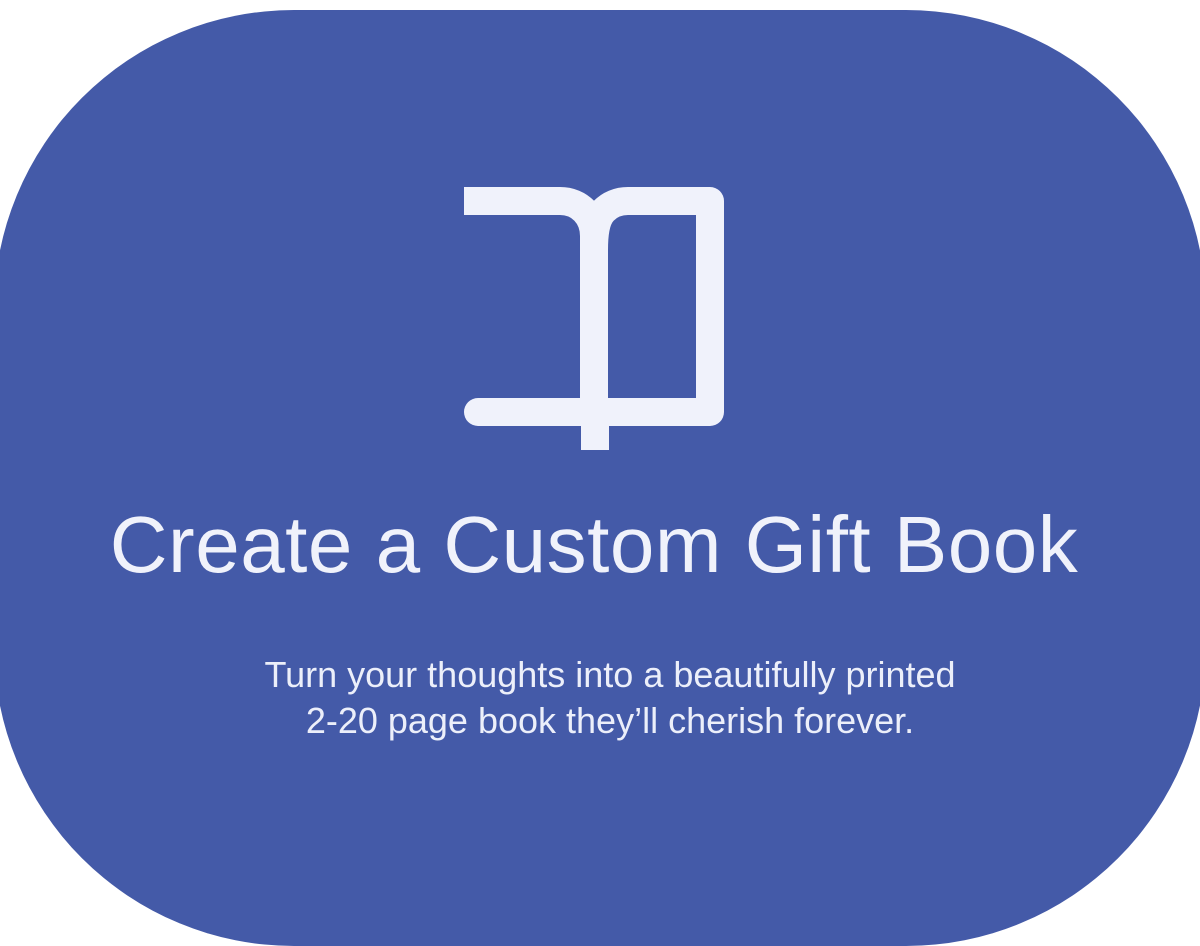 The width and height of the screenshot is (1200, 946). I want to click on book-open-icon, so click(595, 318).